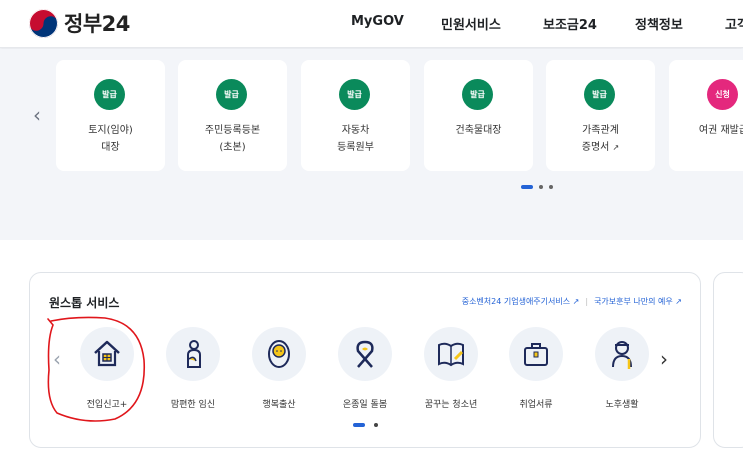  Describe the element at coordinates (377, 21) in the screenshot. I see `nav-mygov: MyGOV` at that location.